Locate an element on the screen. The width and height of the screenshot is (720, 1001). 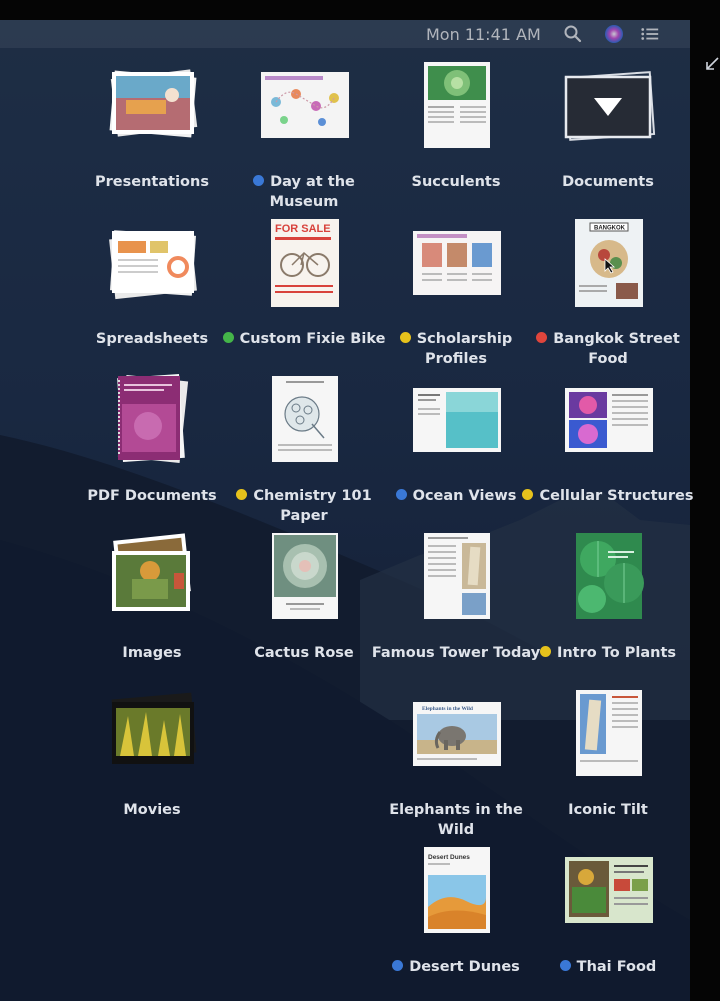
stack-documents-label: Documents is located at coordinates (608, 182).